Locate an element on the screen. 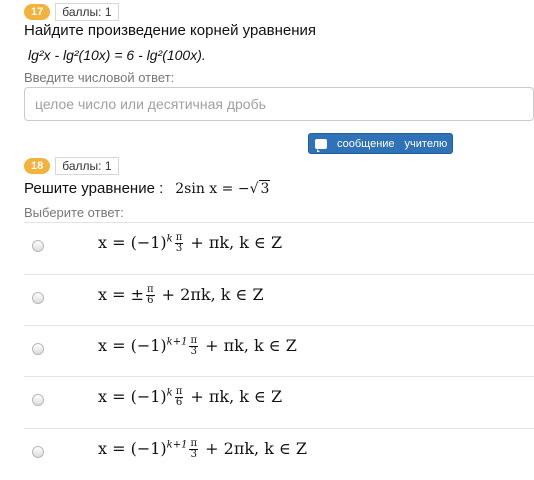 This screenshot has width=534, height=480. answer-option: x = (−1)k+1 π 3 + 2πk, k ∈ Z is located at coordinates (279, 454).